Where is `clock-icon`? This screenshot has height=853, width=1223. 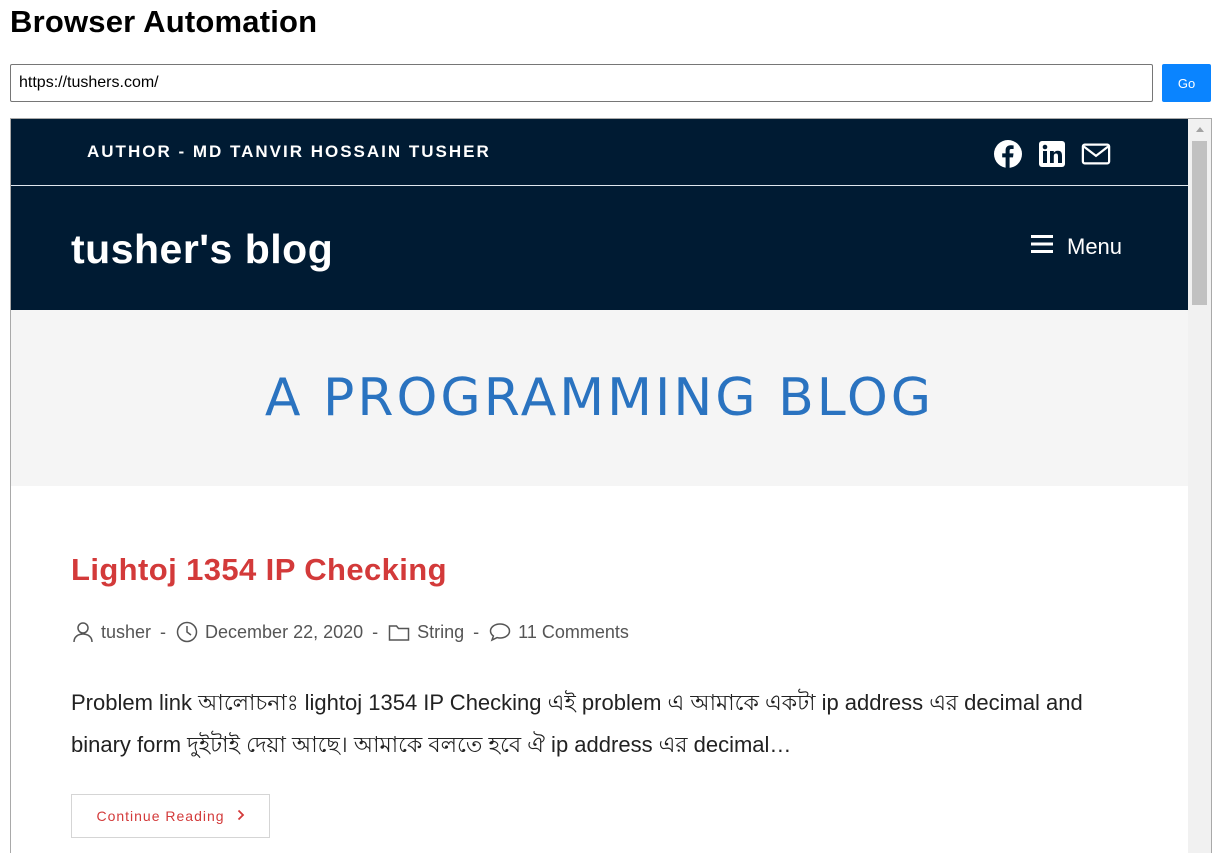
clock-icon is located at coordinates (187, 632).